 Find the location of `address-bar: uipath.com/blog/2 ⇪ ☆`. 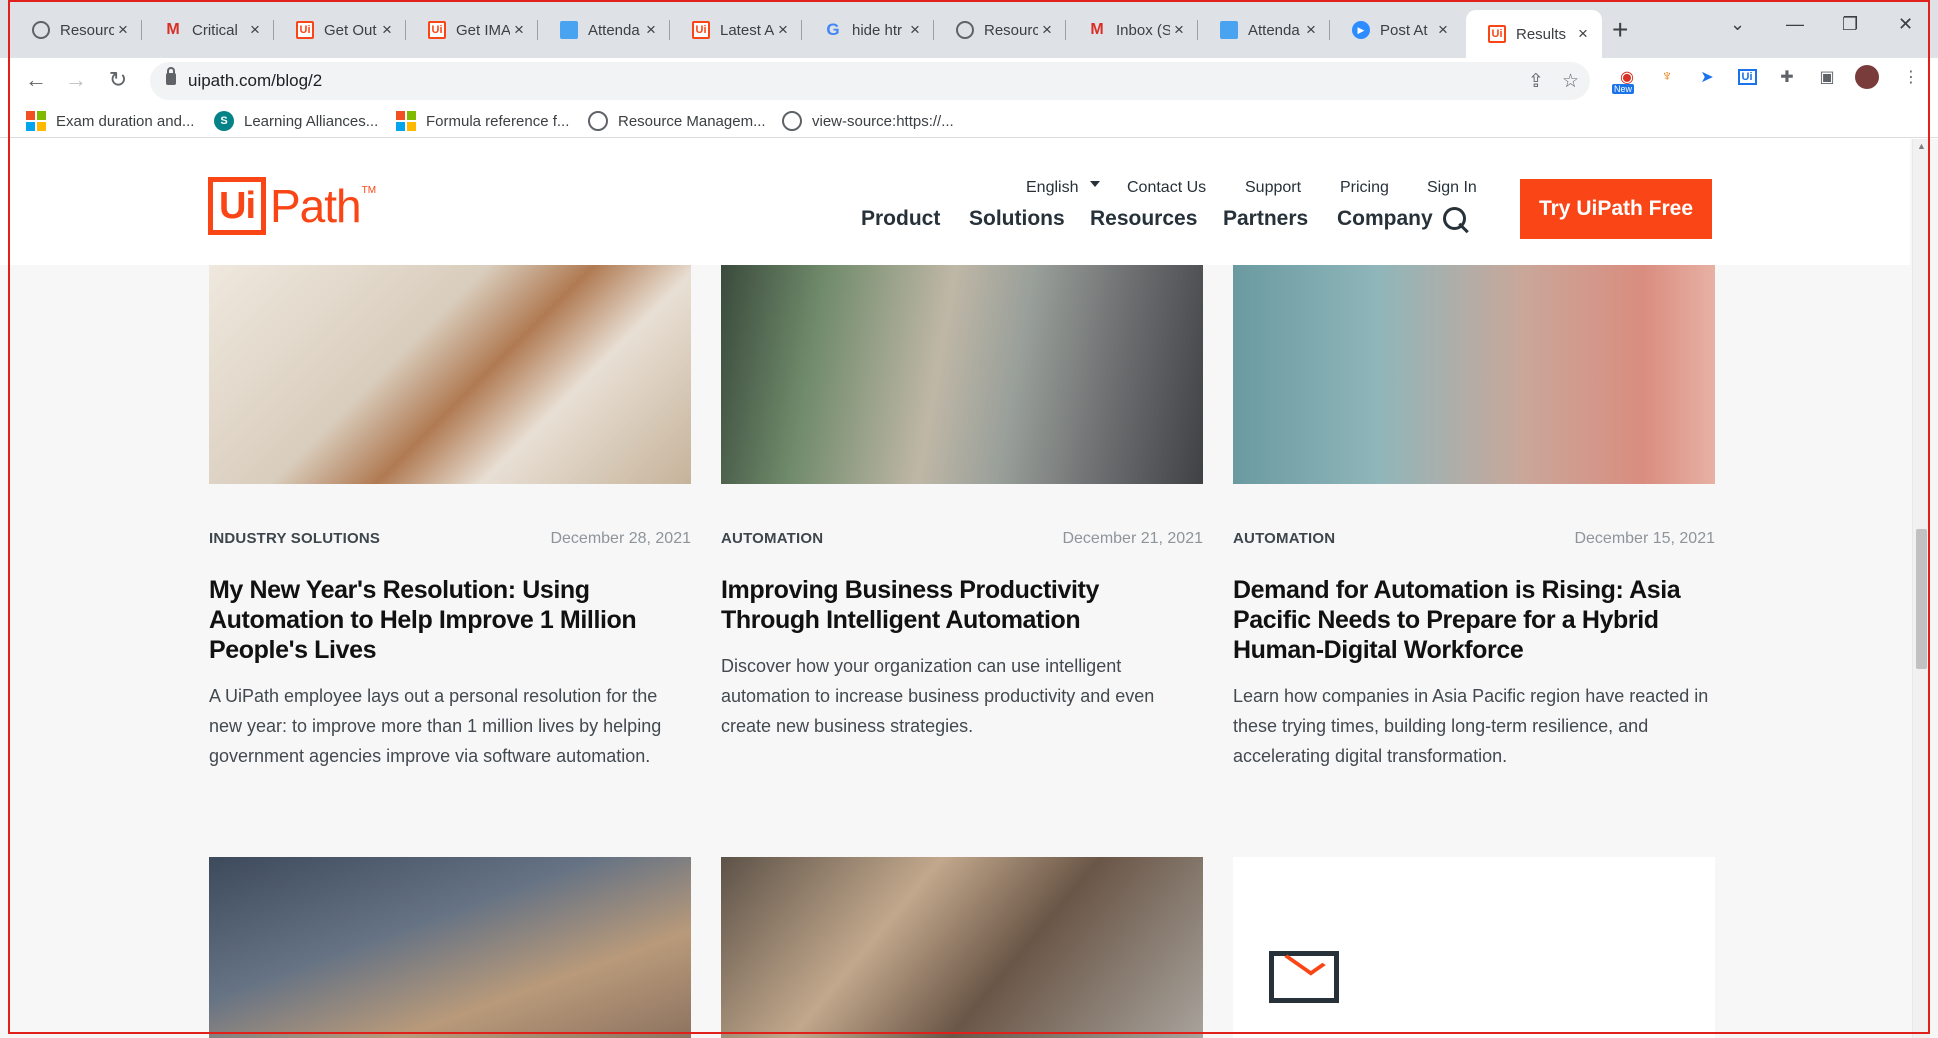

address-bar: uipath.com/blog/2 ⇪ ☆ is located at coordinates (870, 81).